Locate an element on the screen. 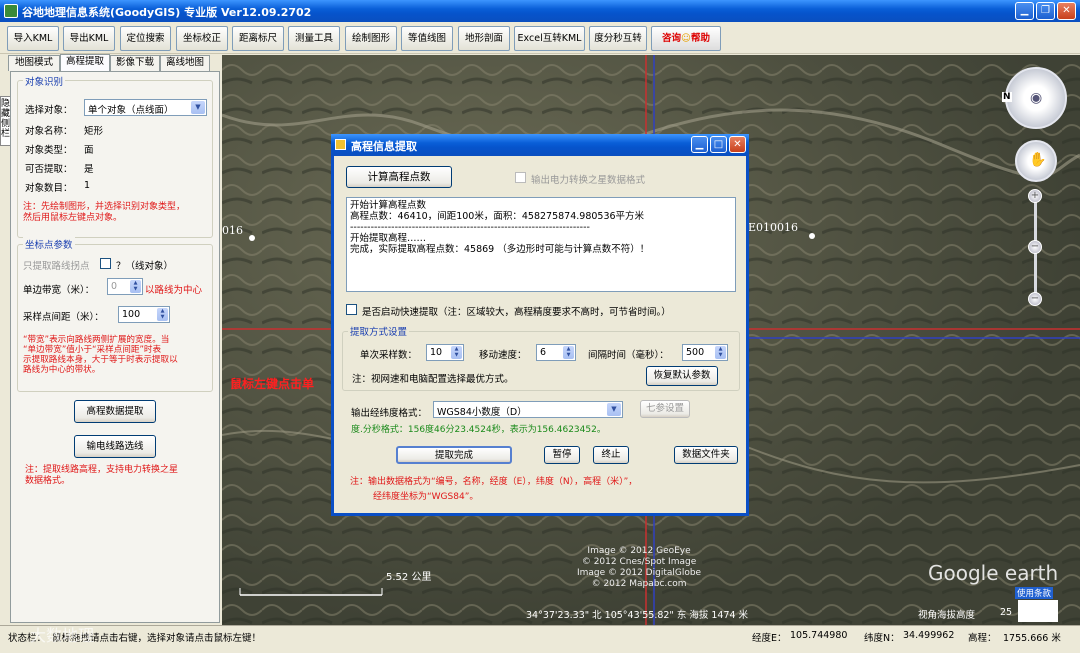  sample-interval-spinner: 100 ▲ ▼ is located at coordinates (144, 314).